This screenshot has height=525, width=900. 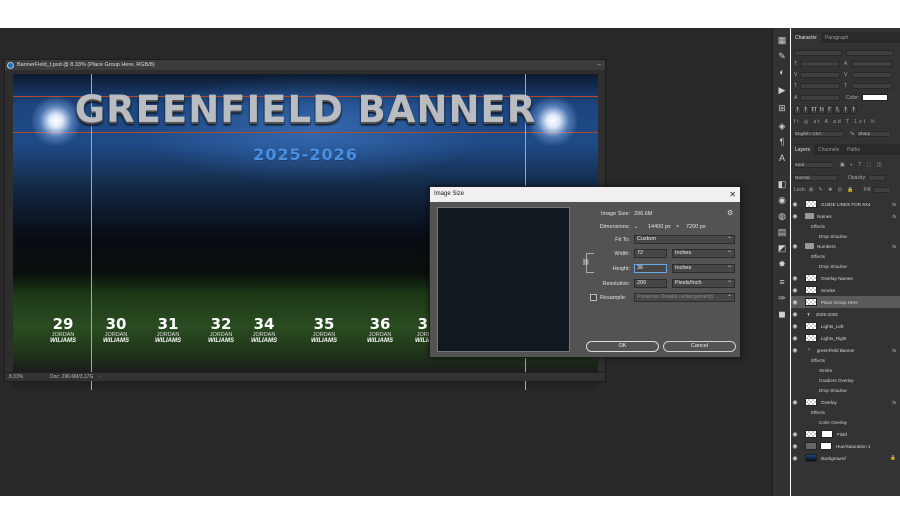 I want to click on strikethrough-button: T, so click(x=853, y=110).